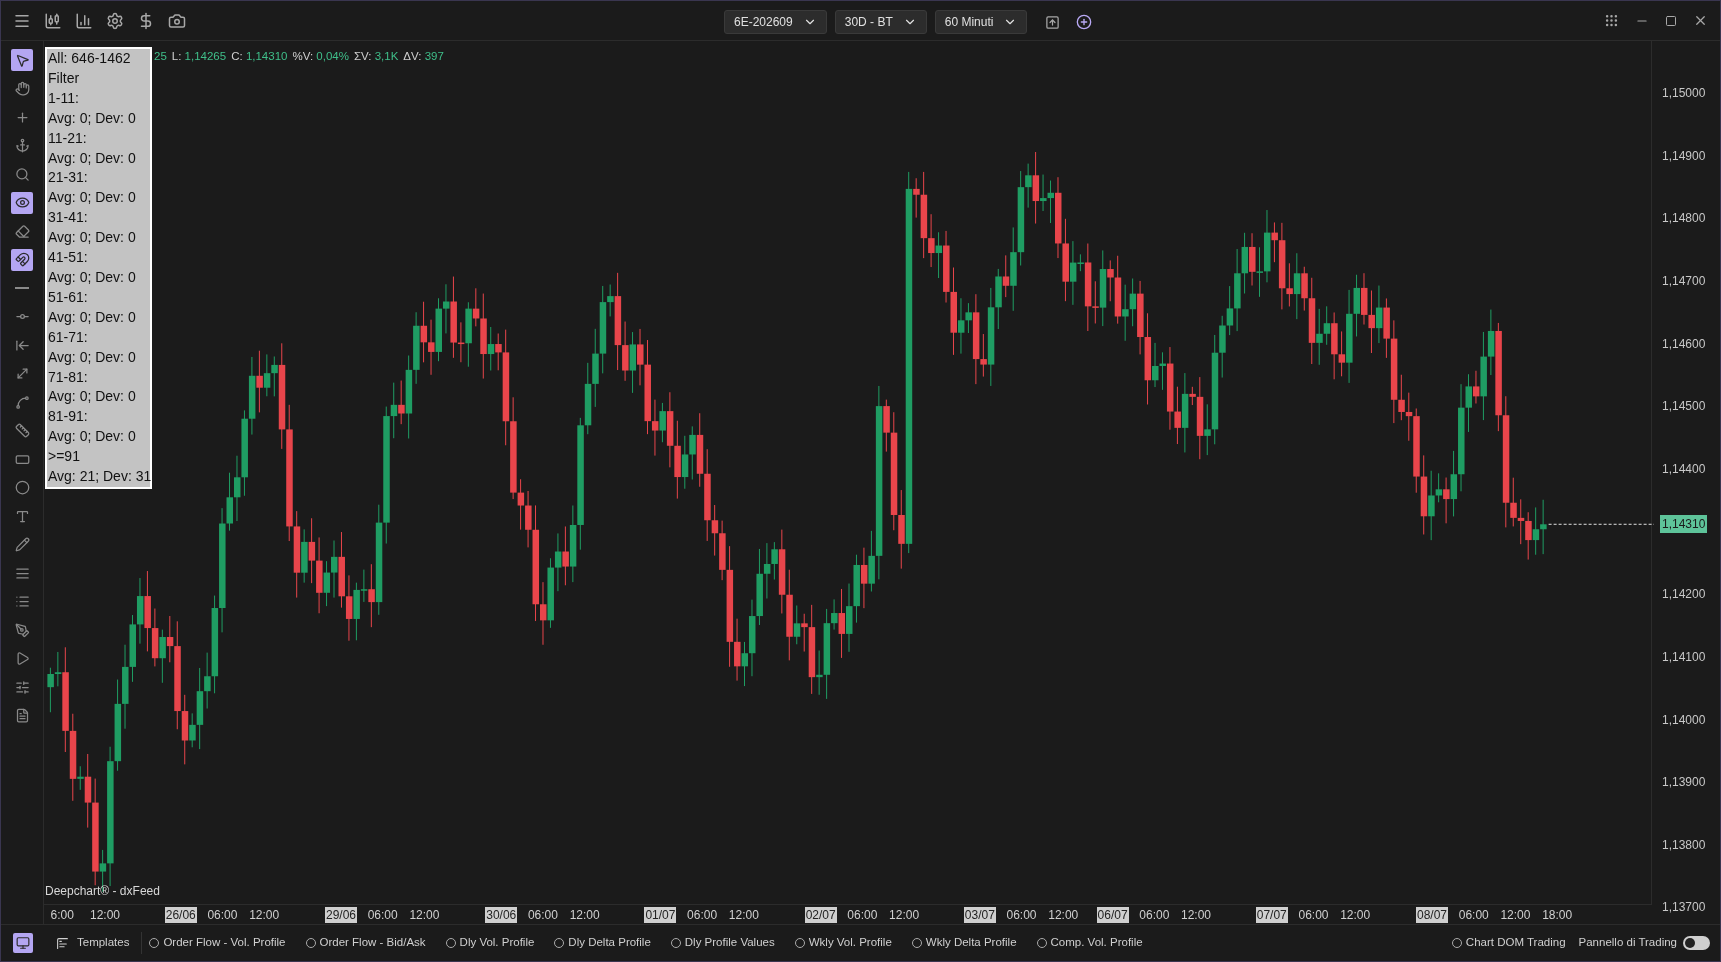 The image size is (1721, 962). Describe the element at coordinates (1432, 915) in the screenshot. I see `time-label: 08/07` at that location.